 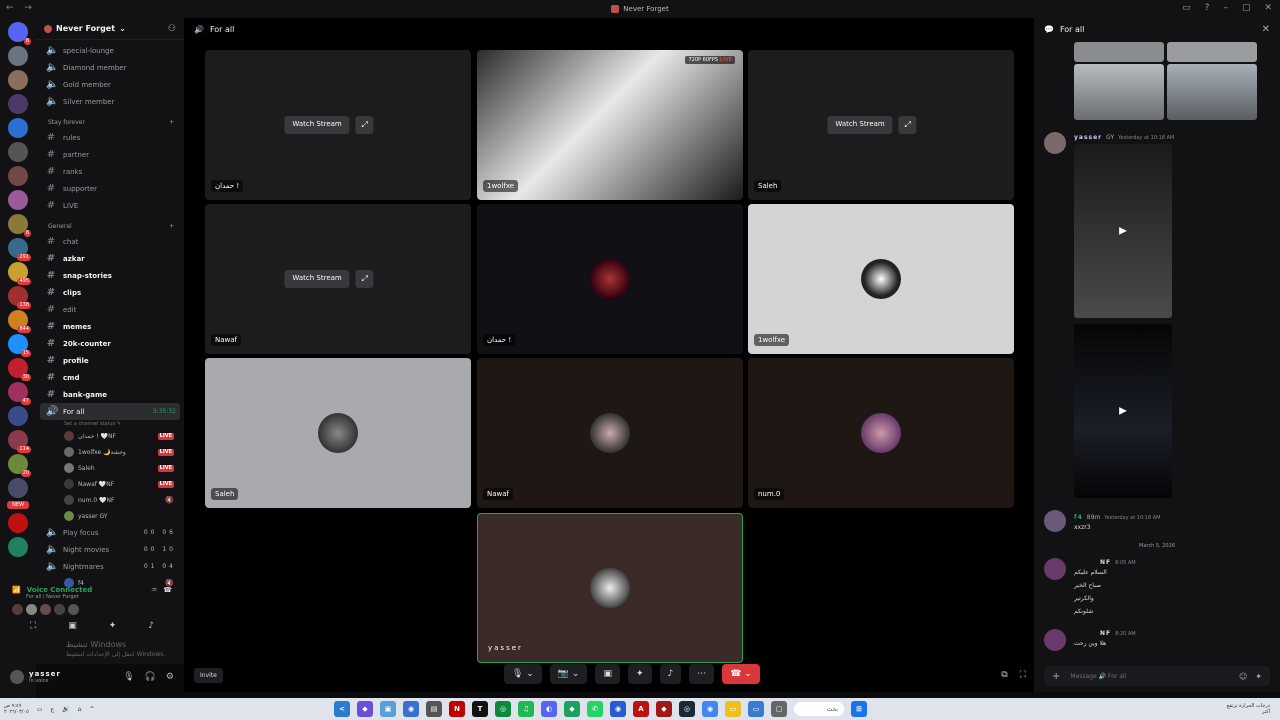 I want to click on voice-user: 1wolfxe 🌙وحشة LIVE, so click(x=110, y=452).